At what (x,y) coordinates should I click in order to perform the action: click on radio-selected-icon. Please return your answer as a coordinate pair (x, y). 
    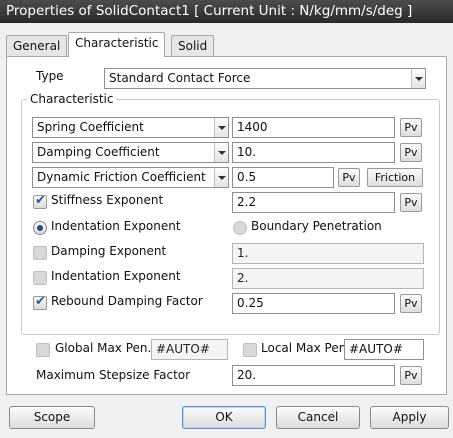
    Looking at the image, I should click on (40, 228).